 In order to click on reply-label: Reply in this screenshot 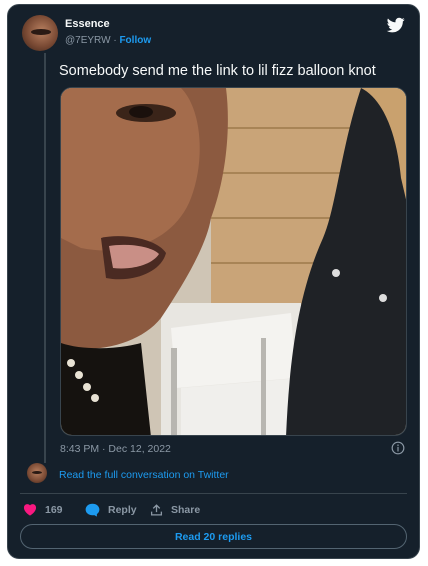, I will do `click(122, 510)`.